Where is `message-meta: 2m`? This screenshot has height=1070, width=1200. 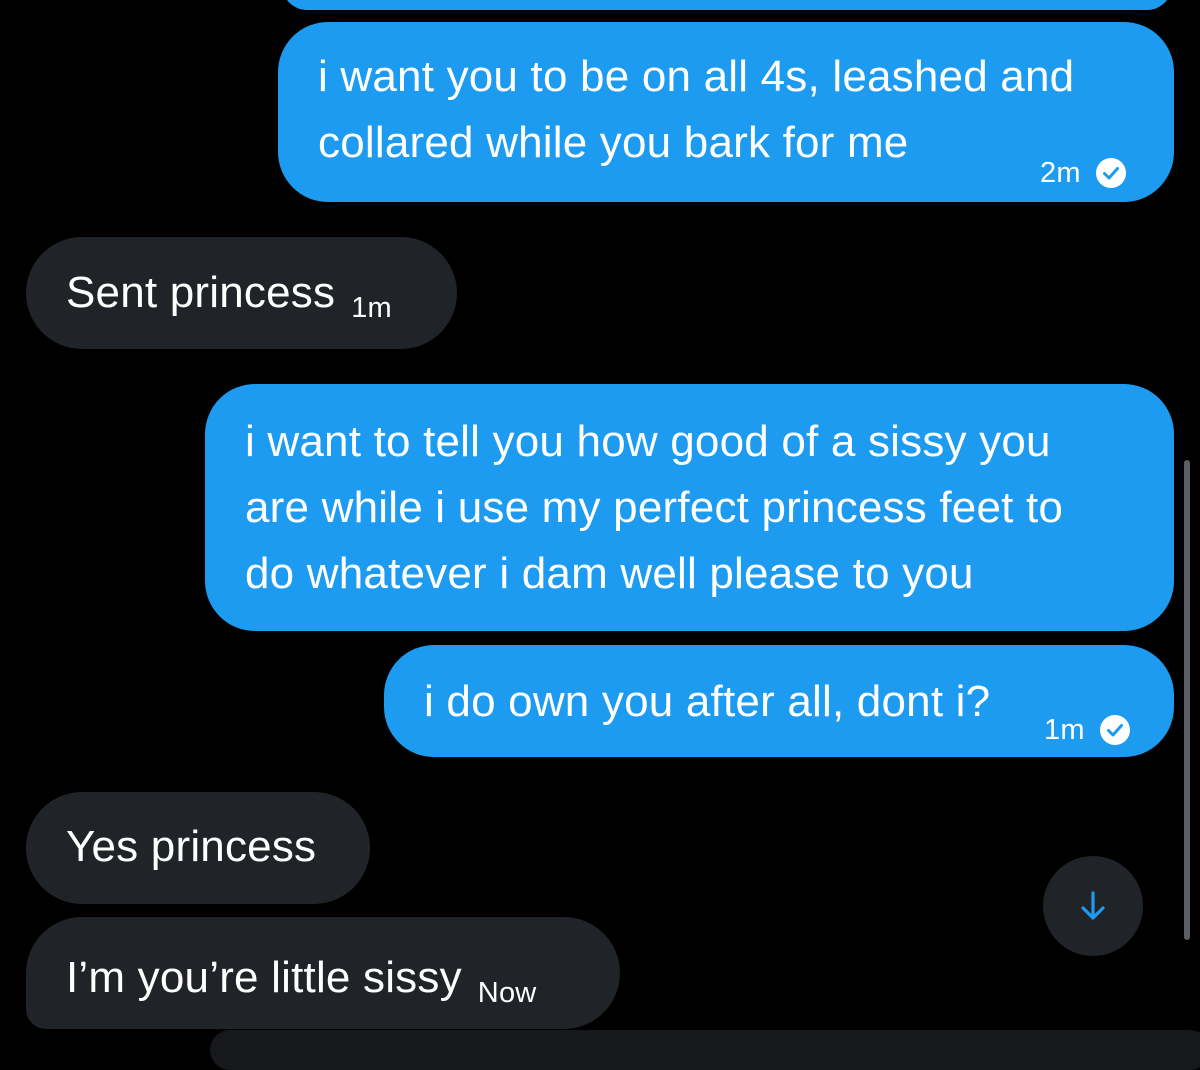
message-meta: 2m is located at coordinates (1083, 173).